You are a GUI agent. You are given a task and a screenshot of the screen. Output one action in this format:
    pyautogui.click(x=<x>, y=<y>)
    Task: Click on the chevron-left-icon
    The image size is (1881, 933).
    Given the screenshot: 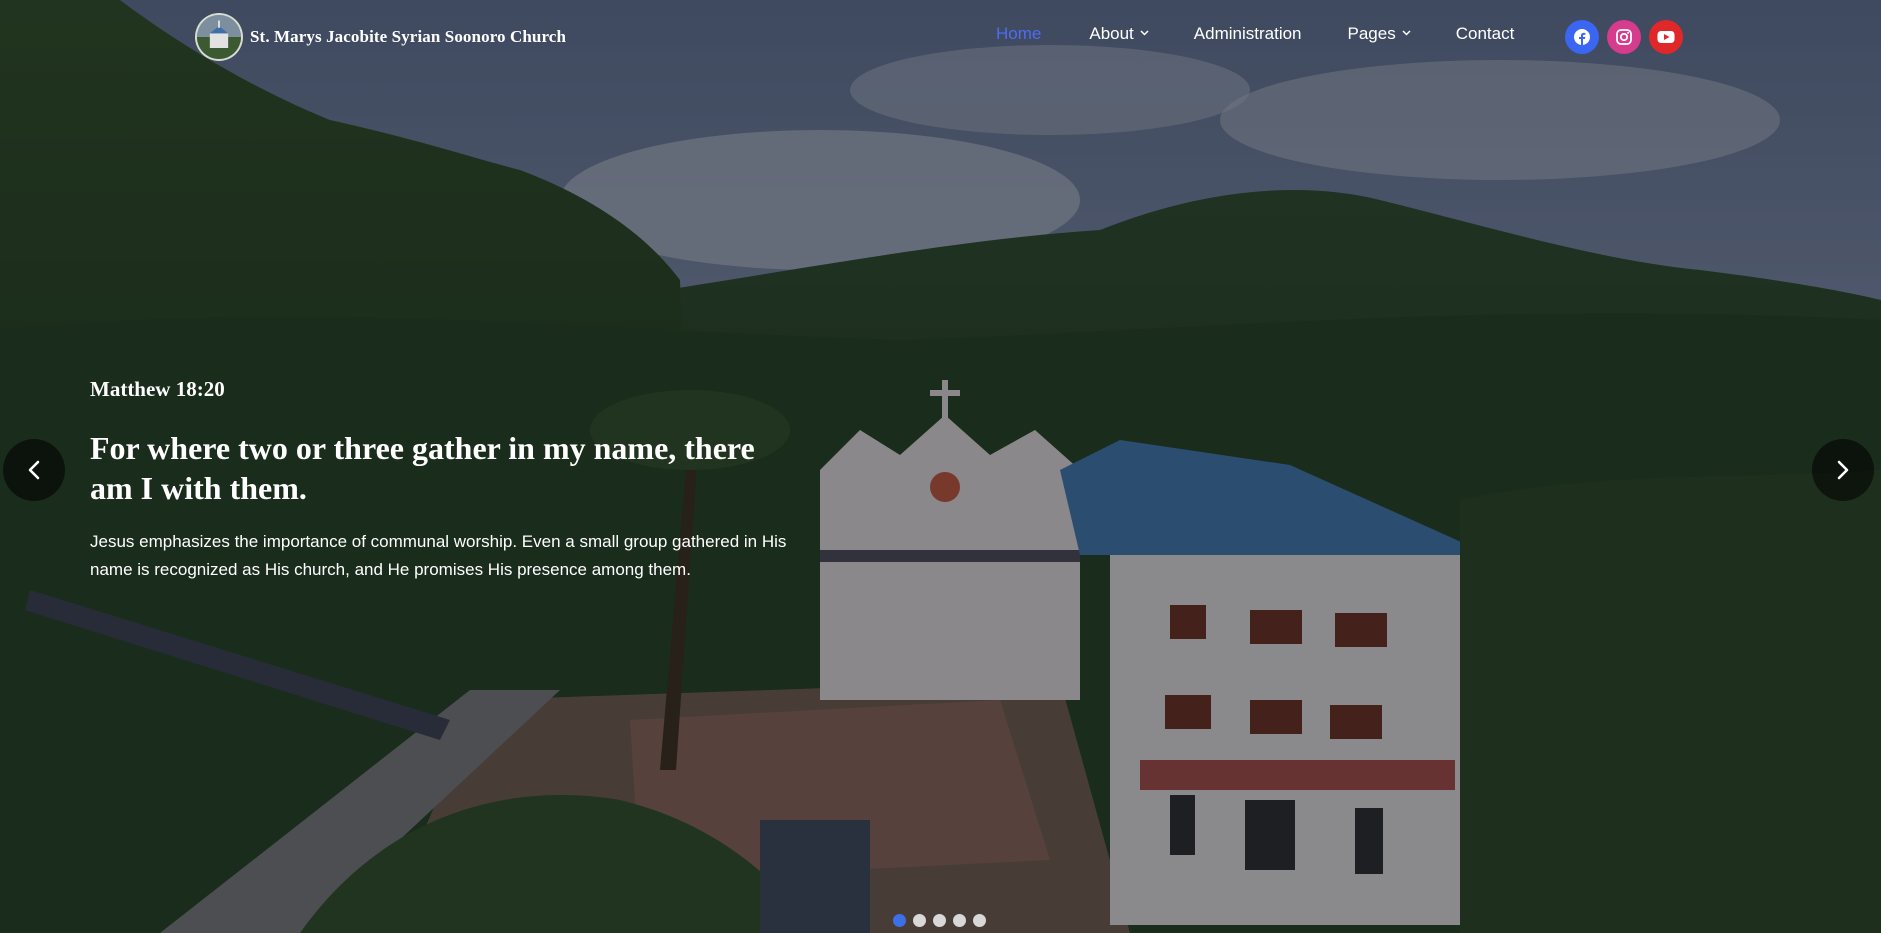 What is the action you would take?
    pyautogui.click(x=34, y=470)
    